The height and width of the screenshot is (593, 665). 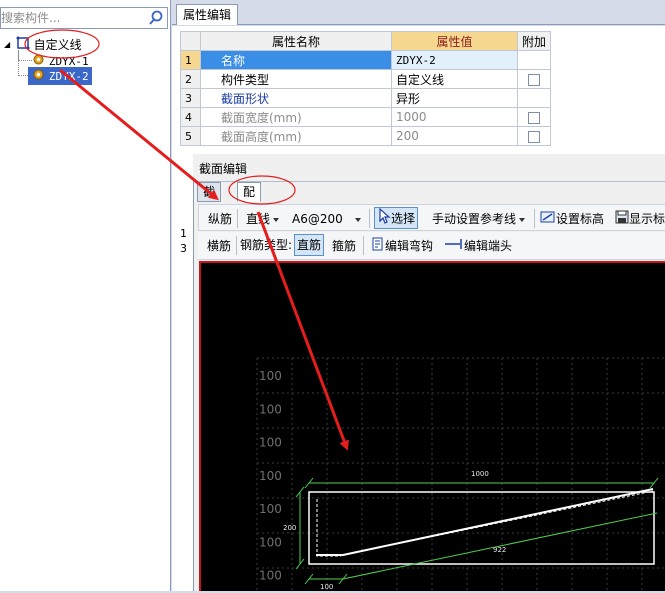 I want to click on straight-rebar-button: 直筋, so click(x=309, y=245).